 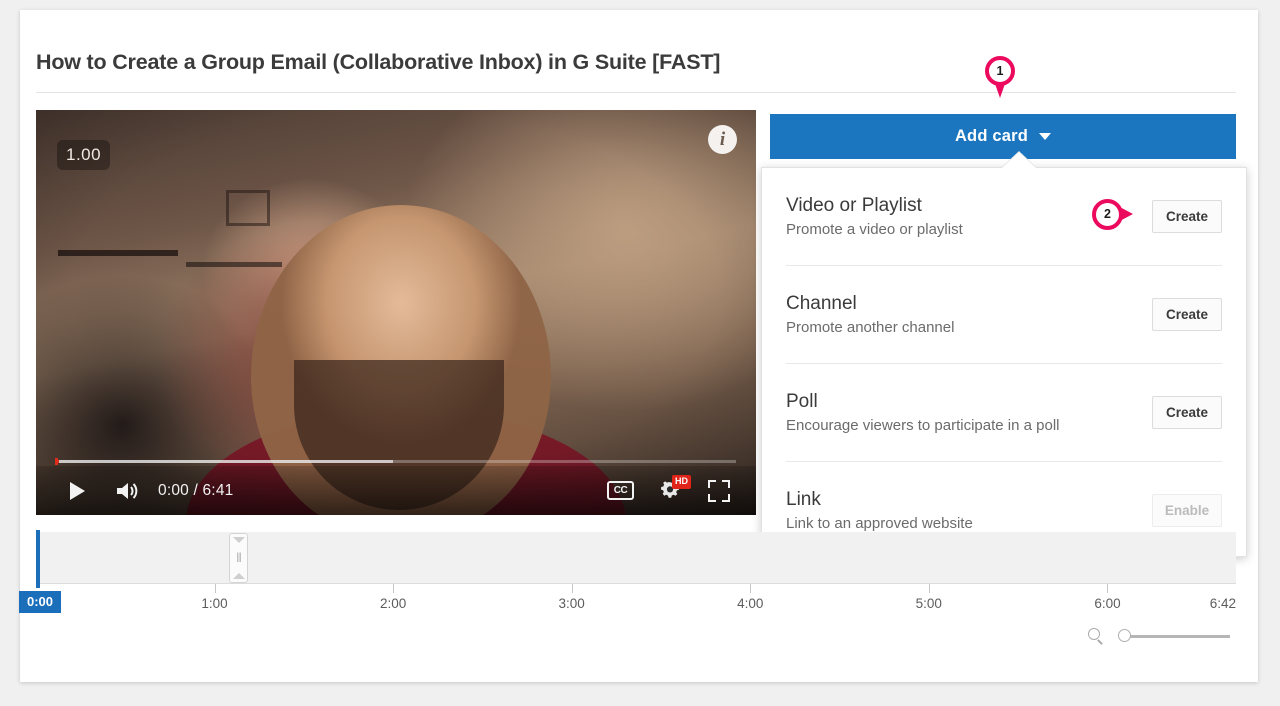 I want to click on time-display: 0:00 / 6:41, so click(x=196, y=490).